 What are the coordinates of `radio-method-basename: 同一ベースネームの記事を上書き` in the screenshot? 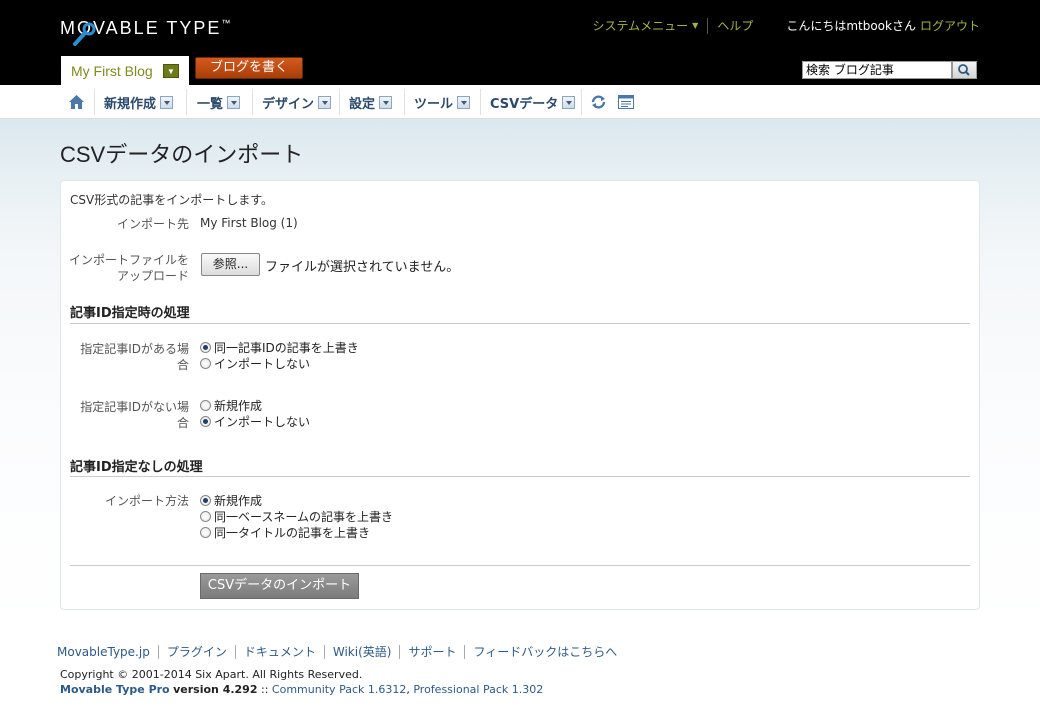 It's located at (296, 516).